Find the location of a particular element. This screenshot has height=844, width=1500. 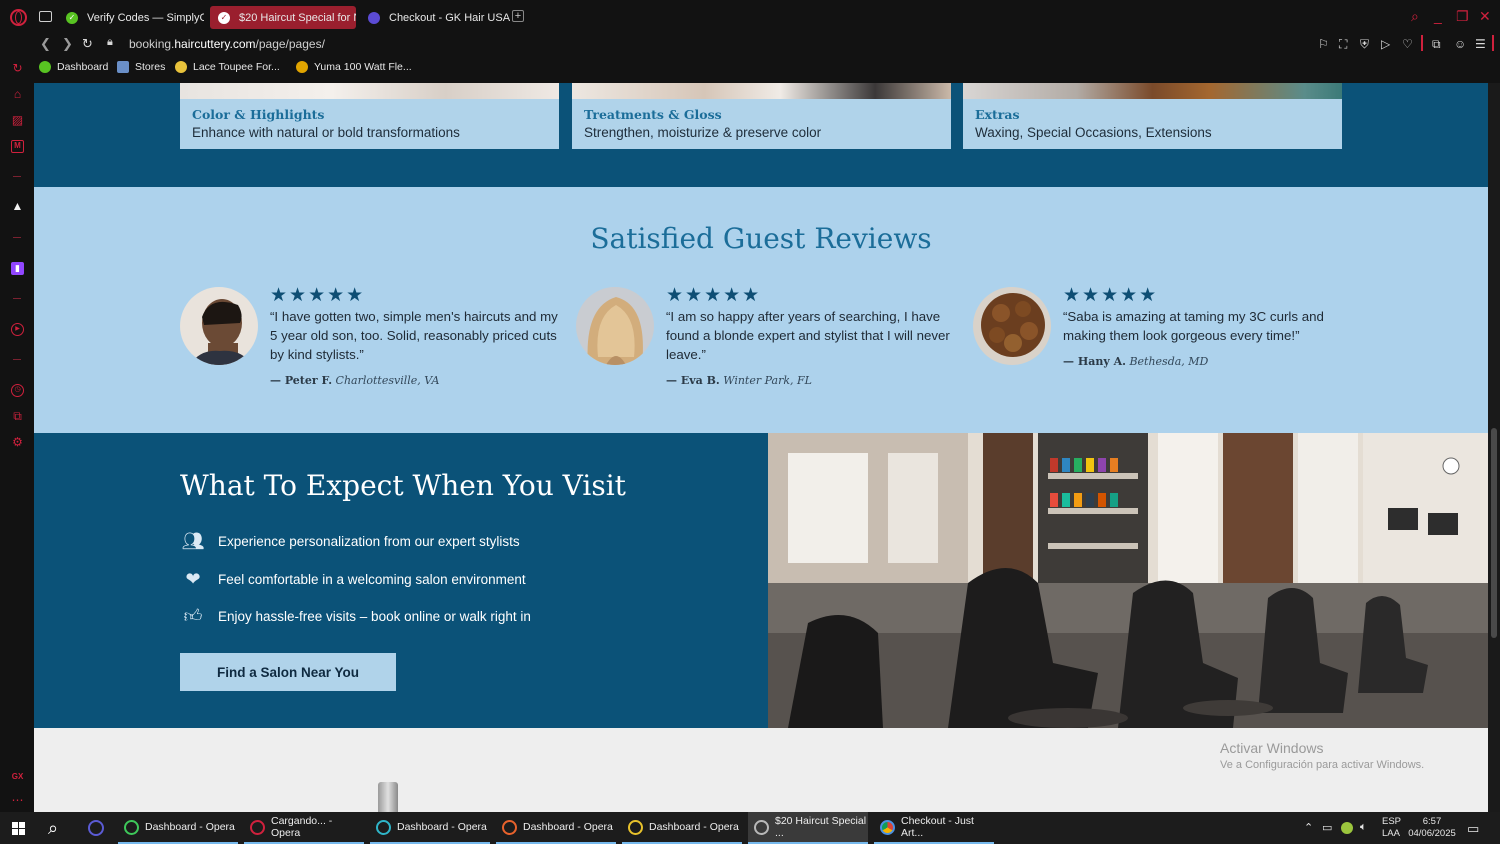

opera-sidebar: ↻ ⌂ ▨ M ▲ ▮ ▶ ◷ ⧉ ⚙ GX ⋯ is located at coordinates (17, 423).